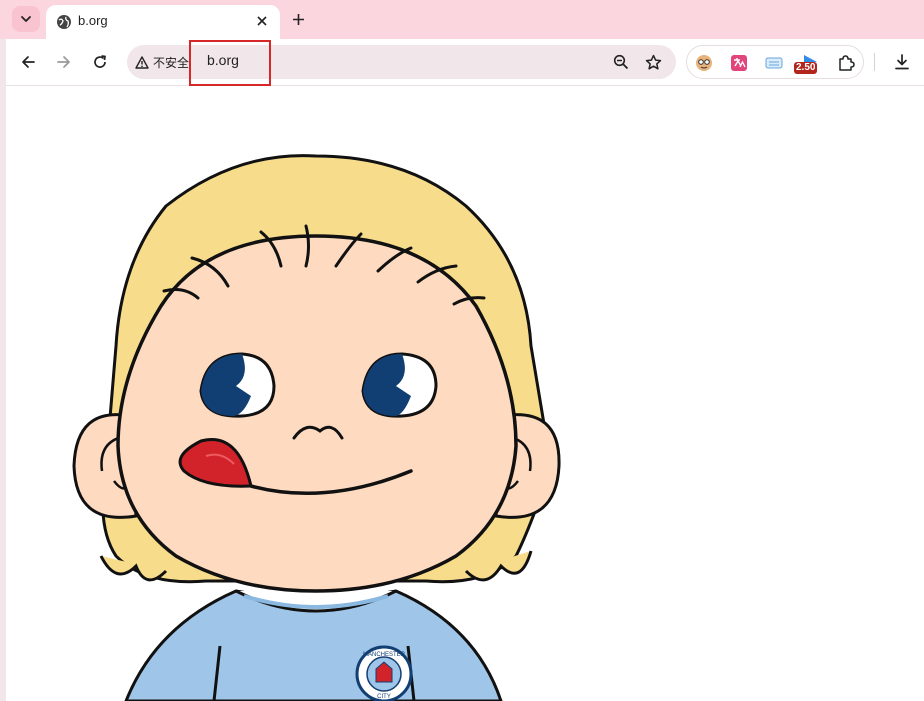 This screenshot has width=924, height=701. I want to click on back-button, so click(28, 62).